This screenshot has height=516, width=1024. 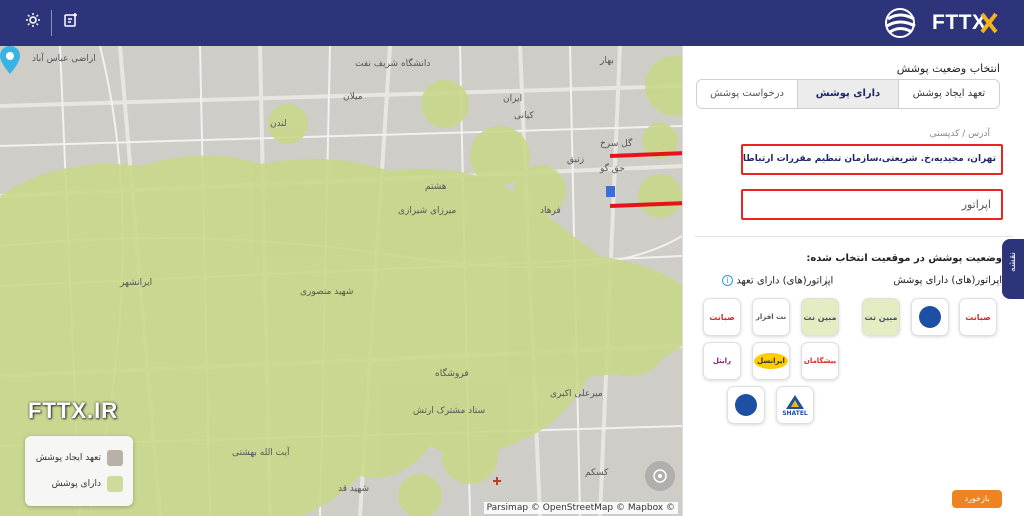 I want to click on shatel-logo-text: SHATEL, so click(x=795, y=413).